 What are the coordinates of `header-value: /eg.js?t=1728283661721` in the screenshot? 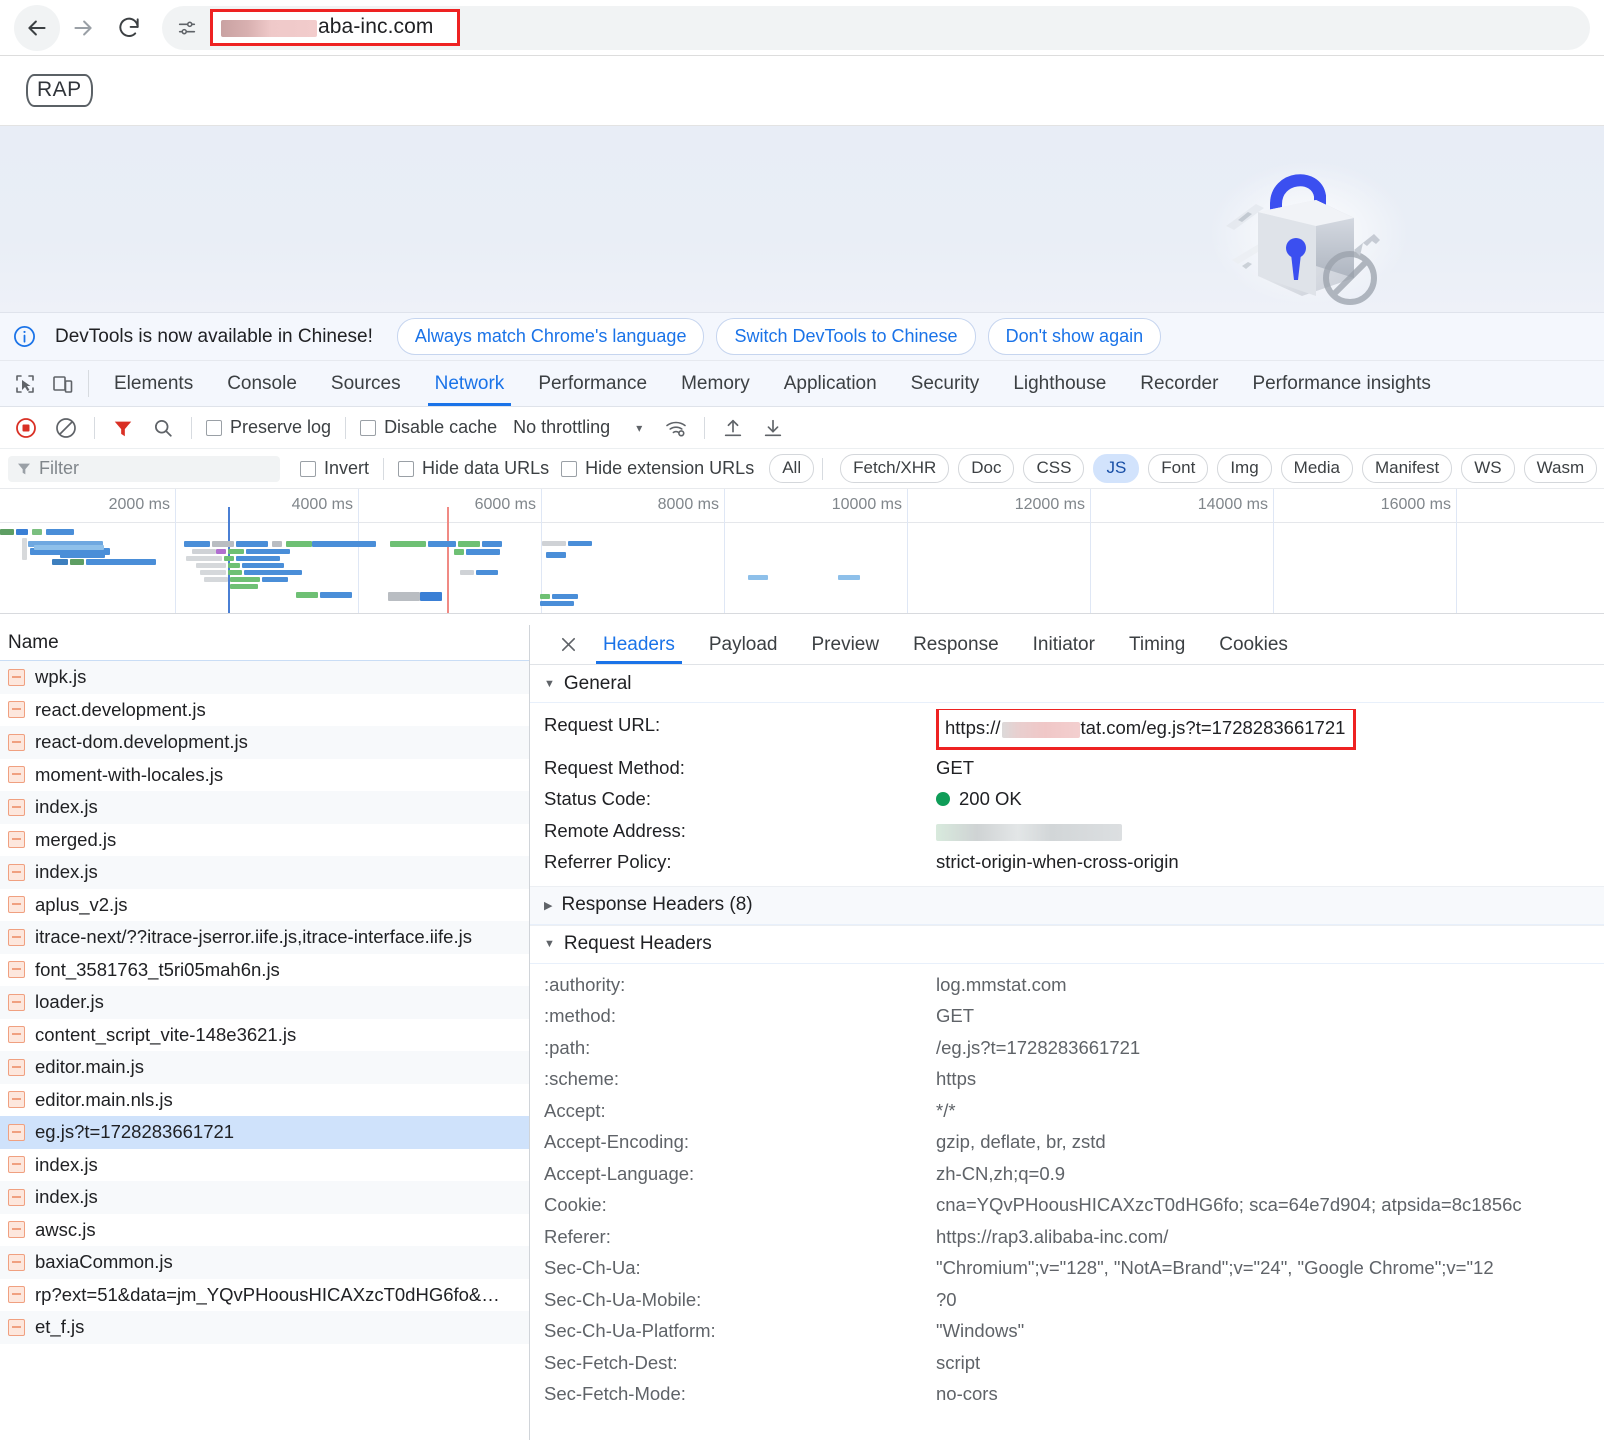 It's located at (1038, 1047).